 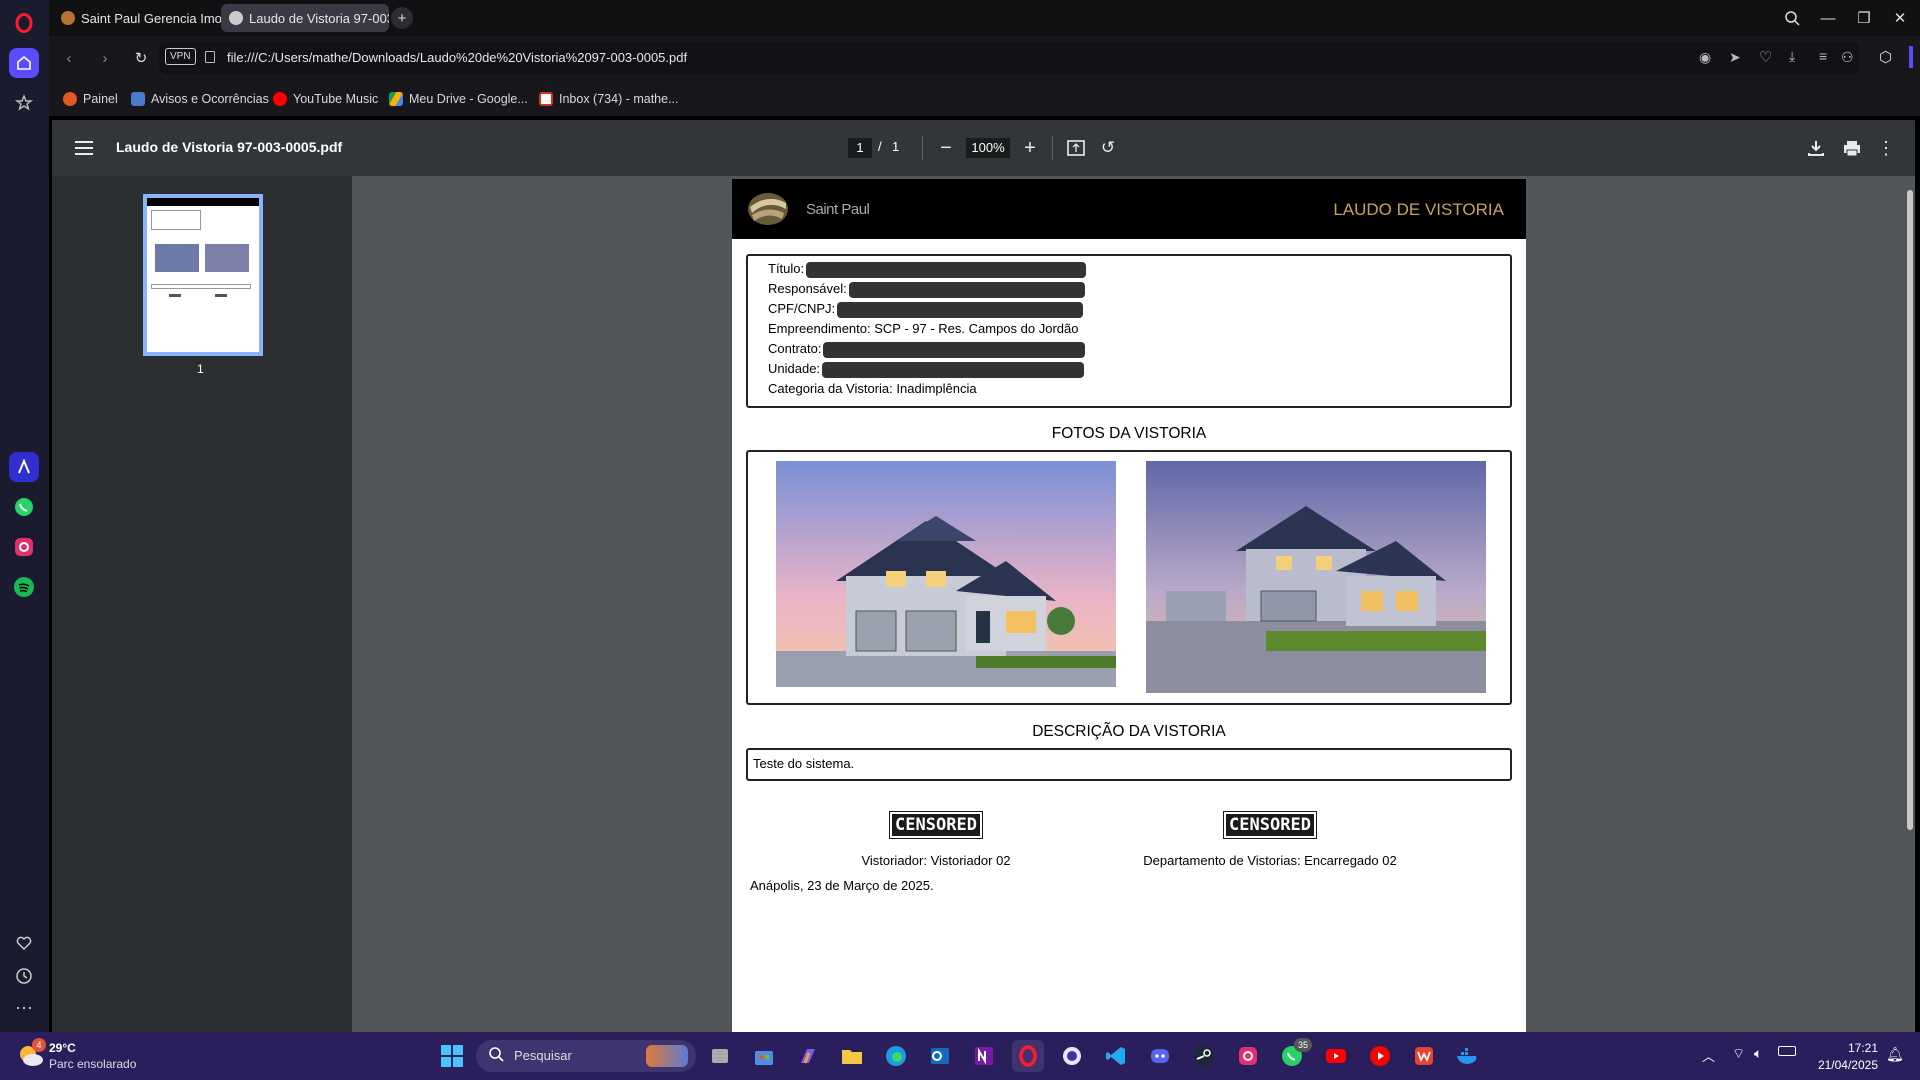 What do you see at coordinates (1129, 731) in the screenshot?
I see `description-heading: DESCRIÇÃO DA VISTORIA` at bounding box center [1129, 731].